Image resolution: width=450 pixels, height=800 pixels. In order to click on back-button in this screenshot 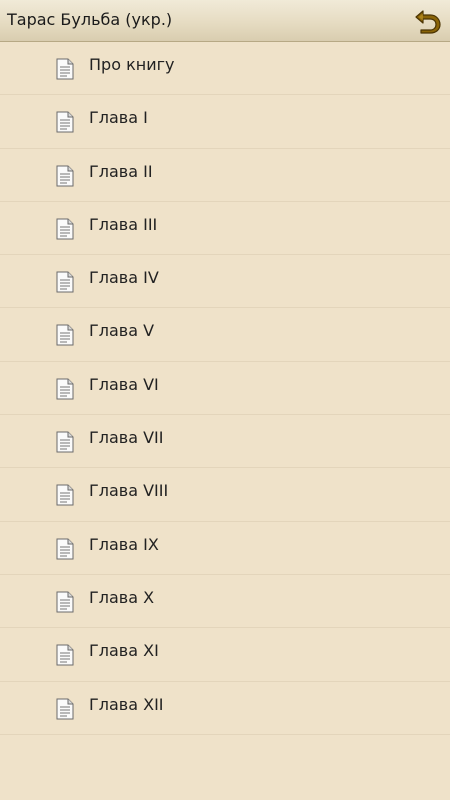, I will do `click(428, 21)`.